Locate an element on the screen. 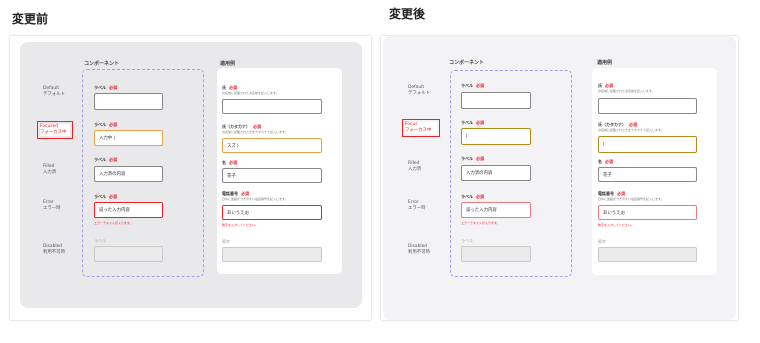  label-focused: ラベル 必須 is located at coordinates (105, 124).